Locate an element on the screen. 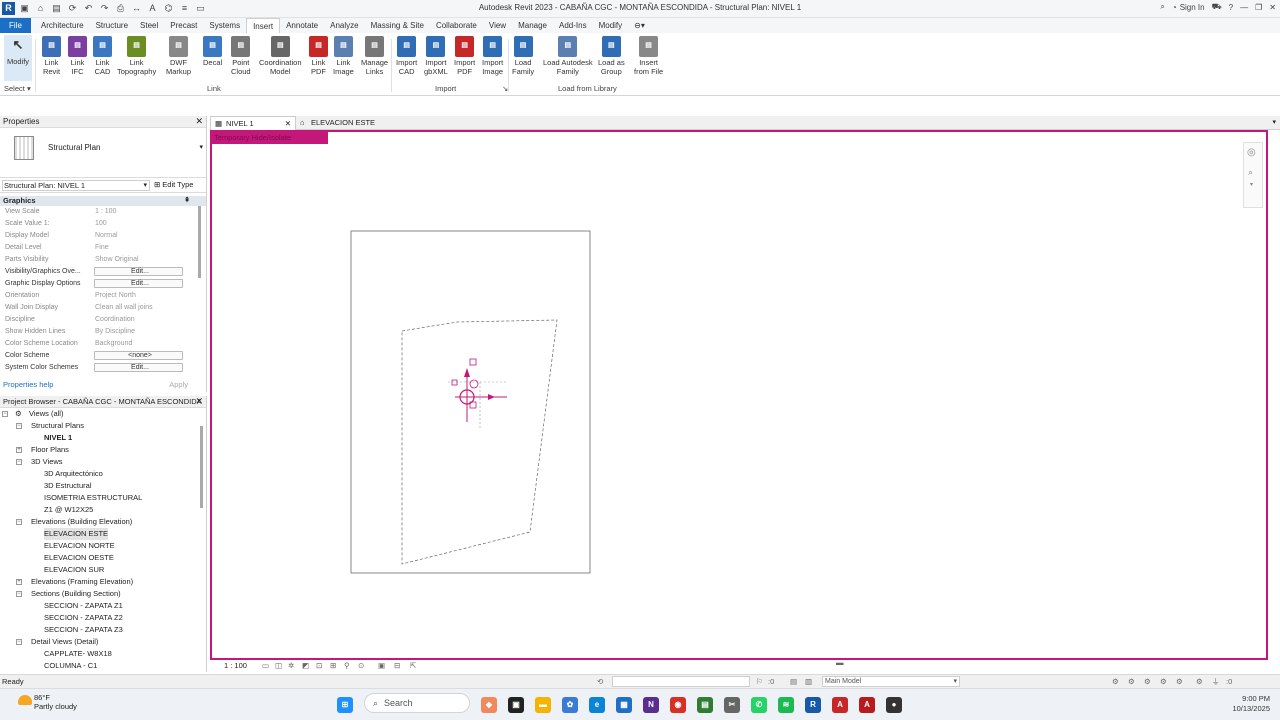 The width and height of the screenshot is (1280, 720). search-icon: ⌕ is located at coordinates (1162, 7).